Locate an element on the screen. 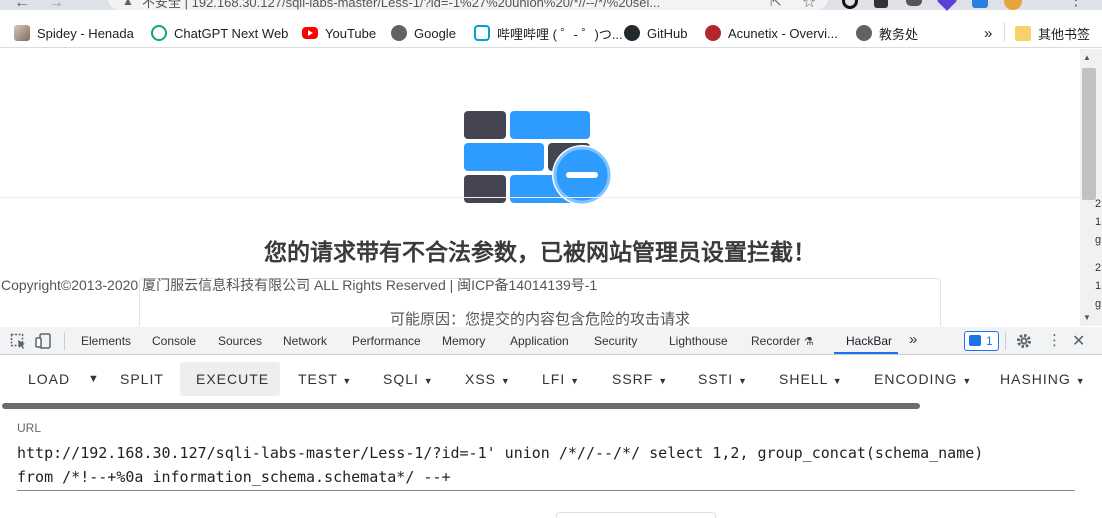 This screenshot has width=1102, height=518. load-dropdown-button: ▼ is located at coordinates (94, 379).